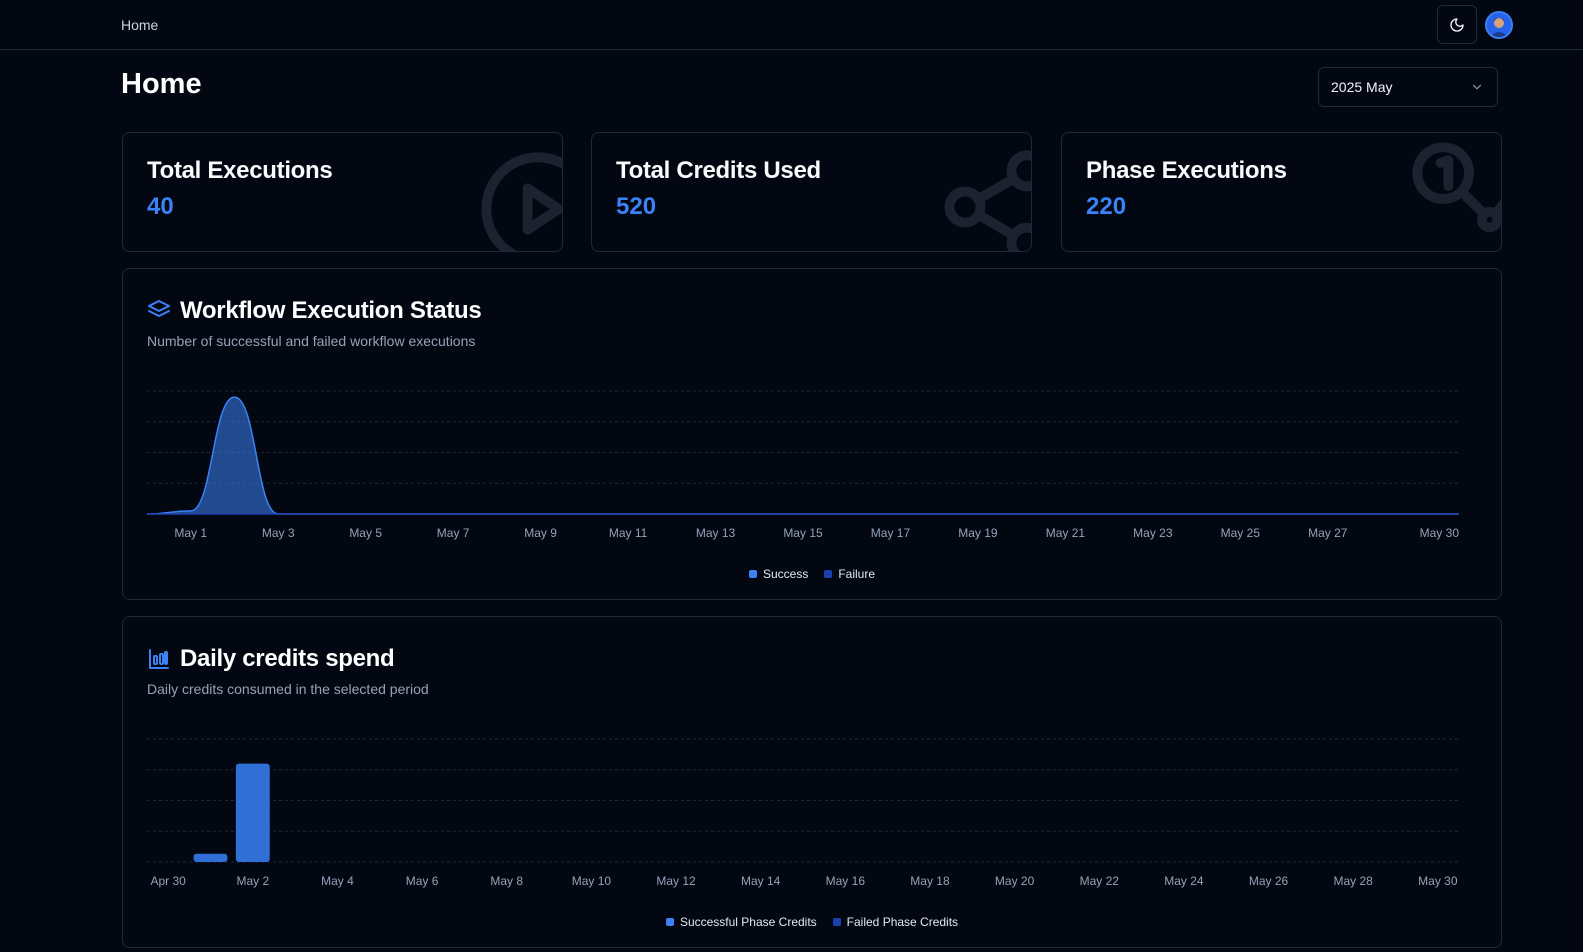 The width and height of the screenshot is (1583, 952). What do you see at coordinates (791, 25) in the screenshot?
I see `top-bar: Home` at bounding box center [791, 25].